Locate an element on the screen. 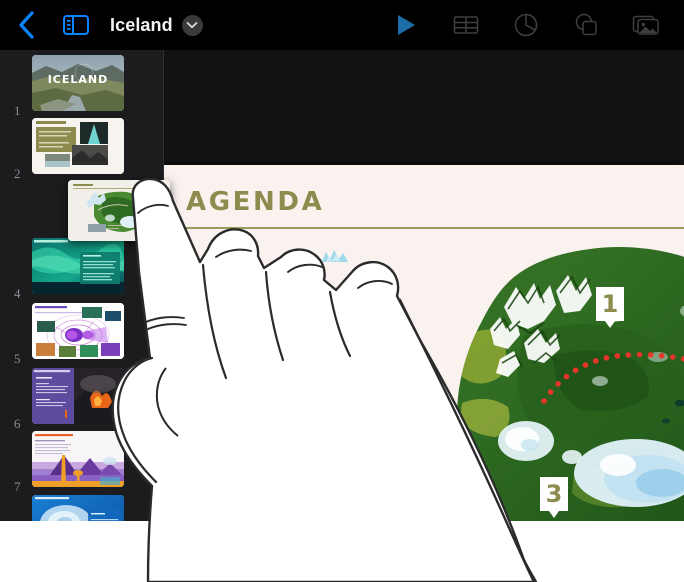 Image resolution: width=684 pixels, height=582 pixels. photo-stack-icon is located at coordinates (645, 25).